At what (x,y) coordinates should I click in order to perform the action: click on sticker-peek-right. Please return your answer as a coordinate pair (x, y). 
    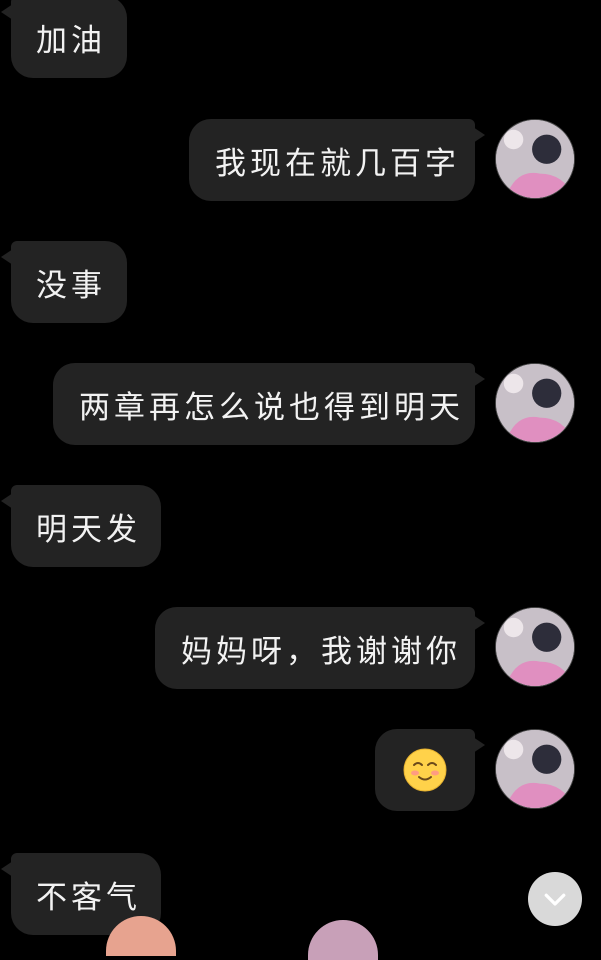
    Looking at the image, I should click on (343, 940).